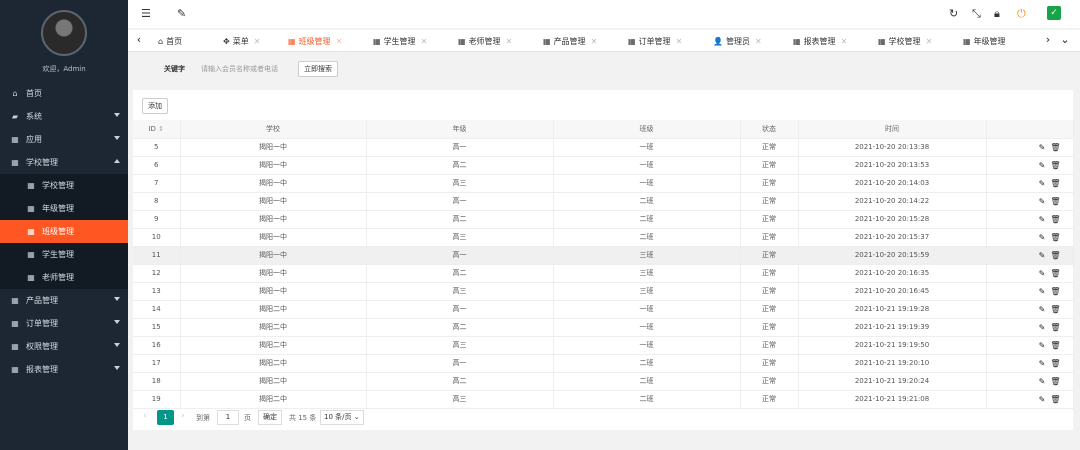  I want to click on tab-prev-icon: ‹, so click(139, 39).